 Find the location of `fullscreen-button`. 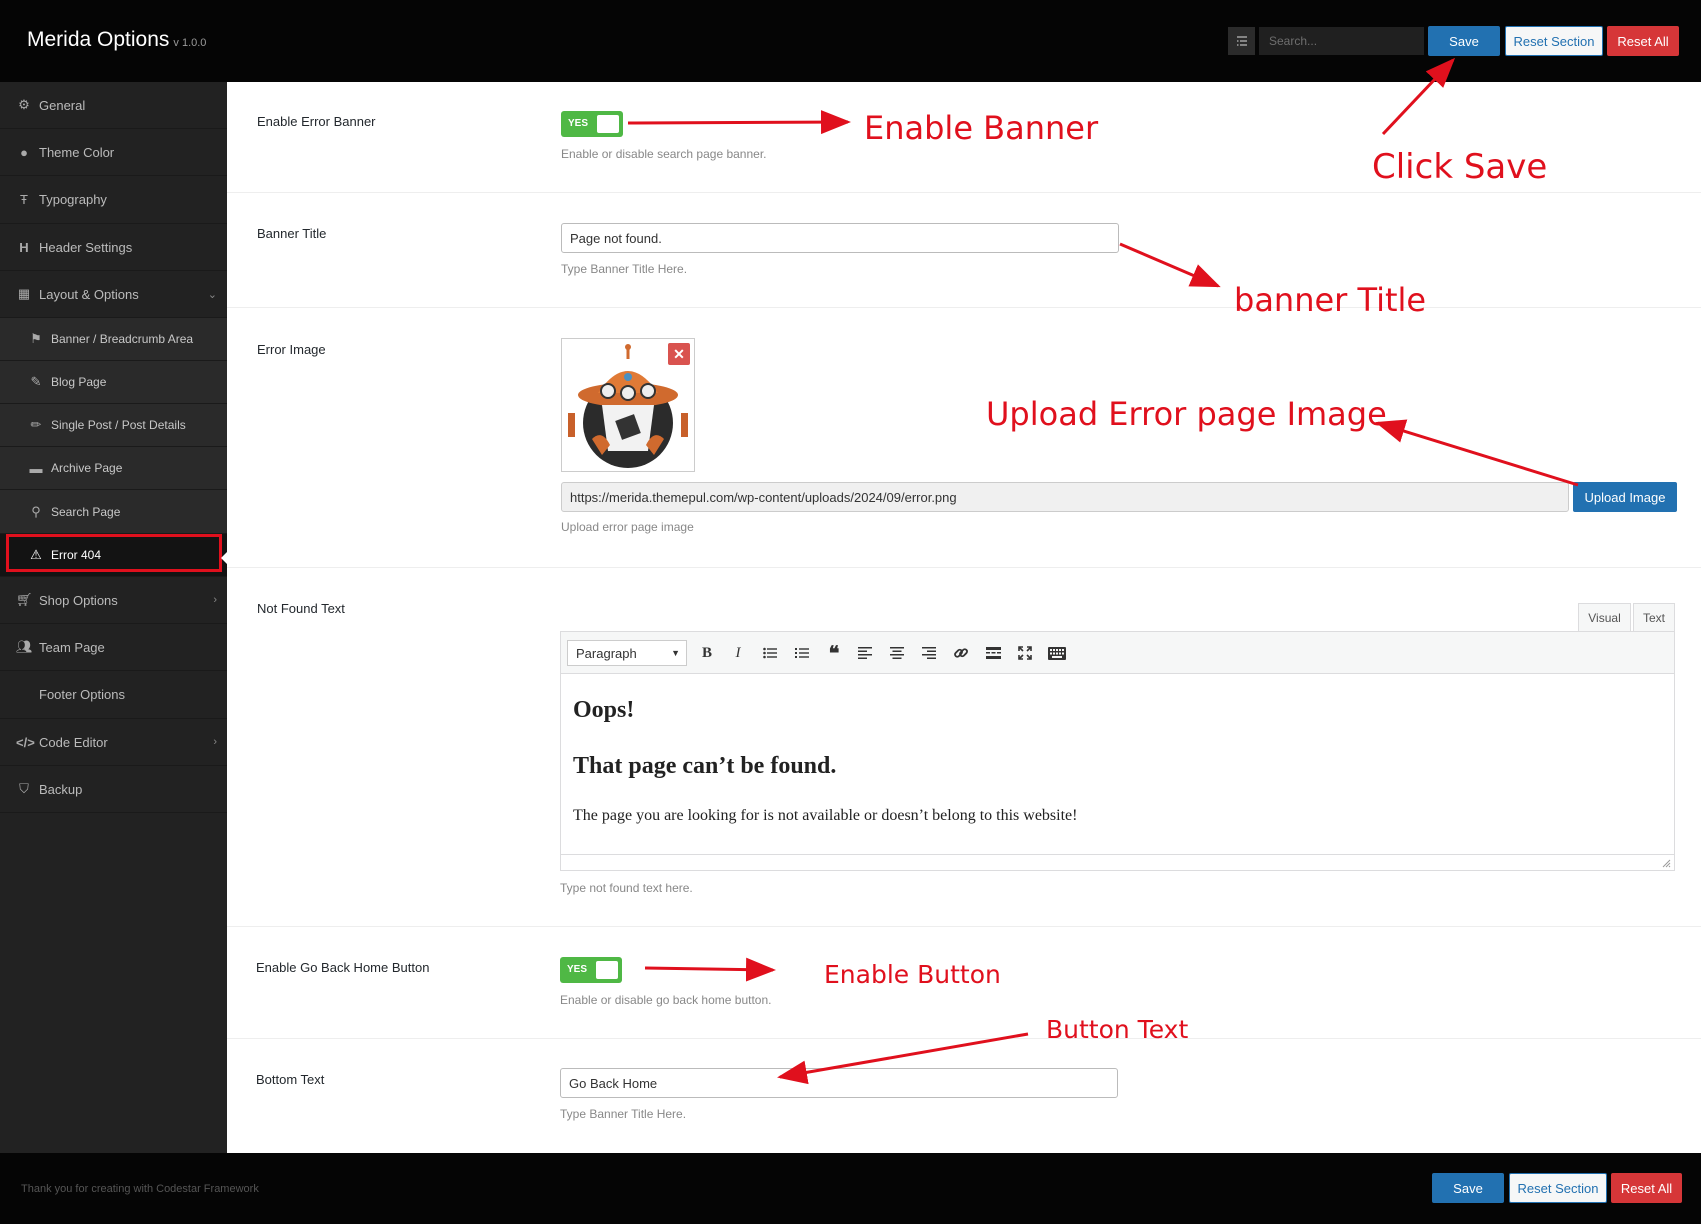

fullscreen-button is located at coordinates (1025, 653).